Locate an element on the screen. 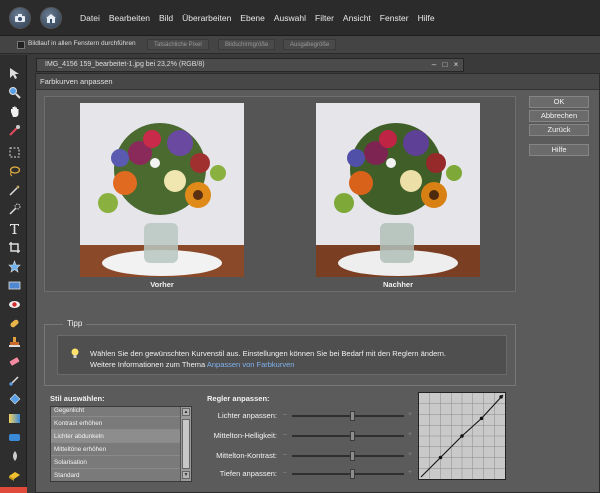  reset-button: Zurück is located at coordinates (559, 130).